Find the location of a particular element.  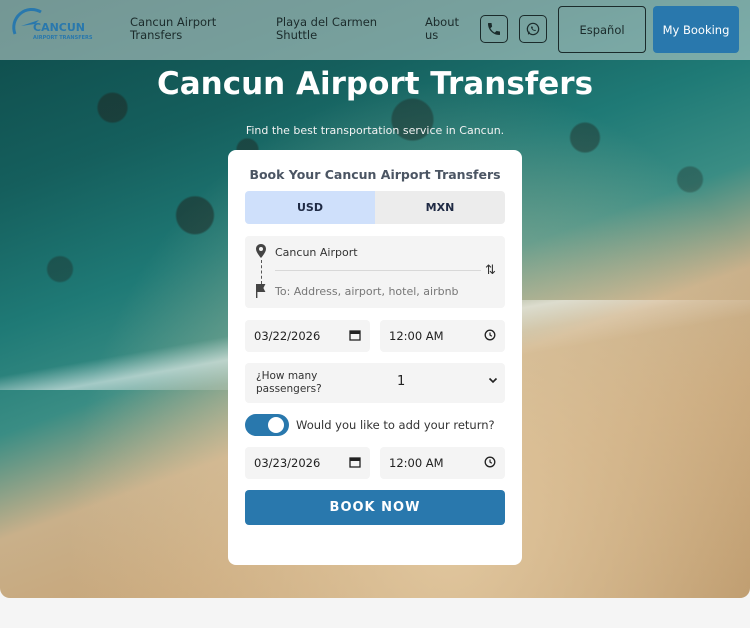

logo: CANCUN AIRPORT TRANSFERS is located at coordinates (57, 29).